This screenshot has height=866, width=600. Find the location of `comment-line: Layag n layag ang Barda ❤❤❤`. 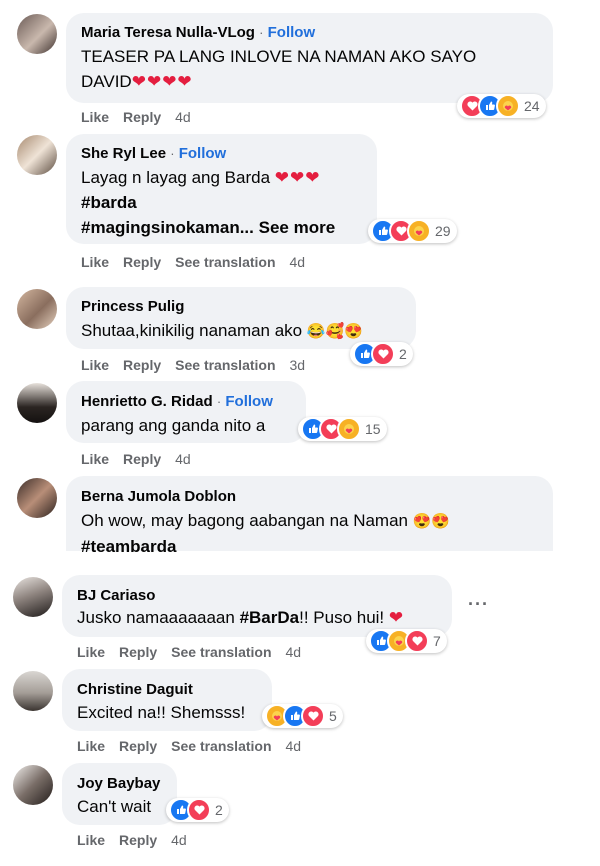

comment-line: Layag n layag ang Barda ❤❤❤ is located at coordinates (208, 177).